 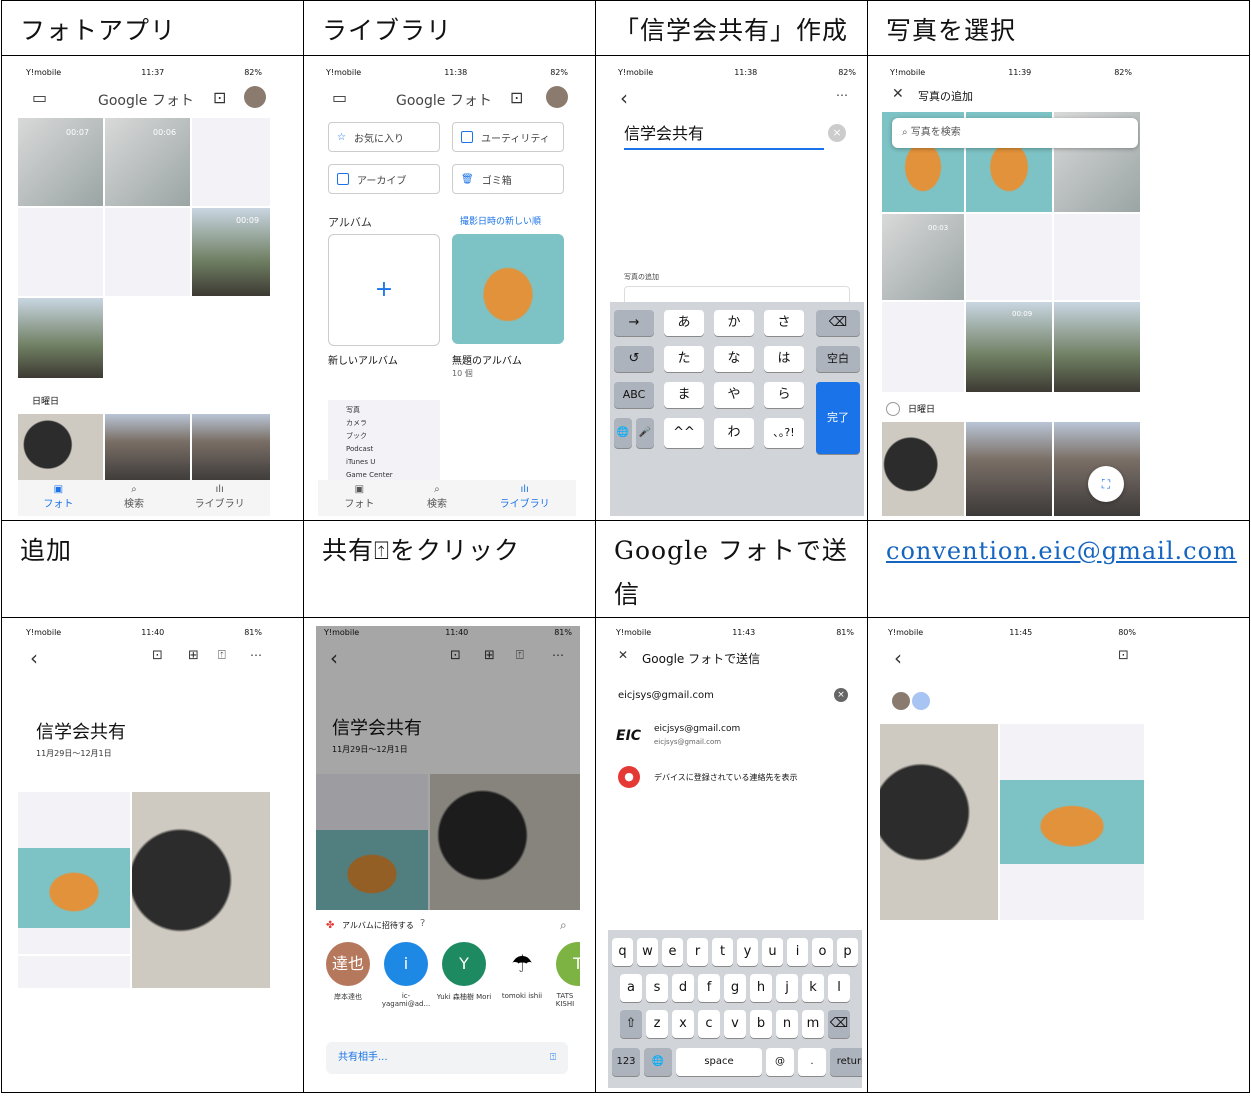 I want to click on new-album-button: +, so click(x=384, y=290).